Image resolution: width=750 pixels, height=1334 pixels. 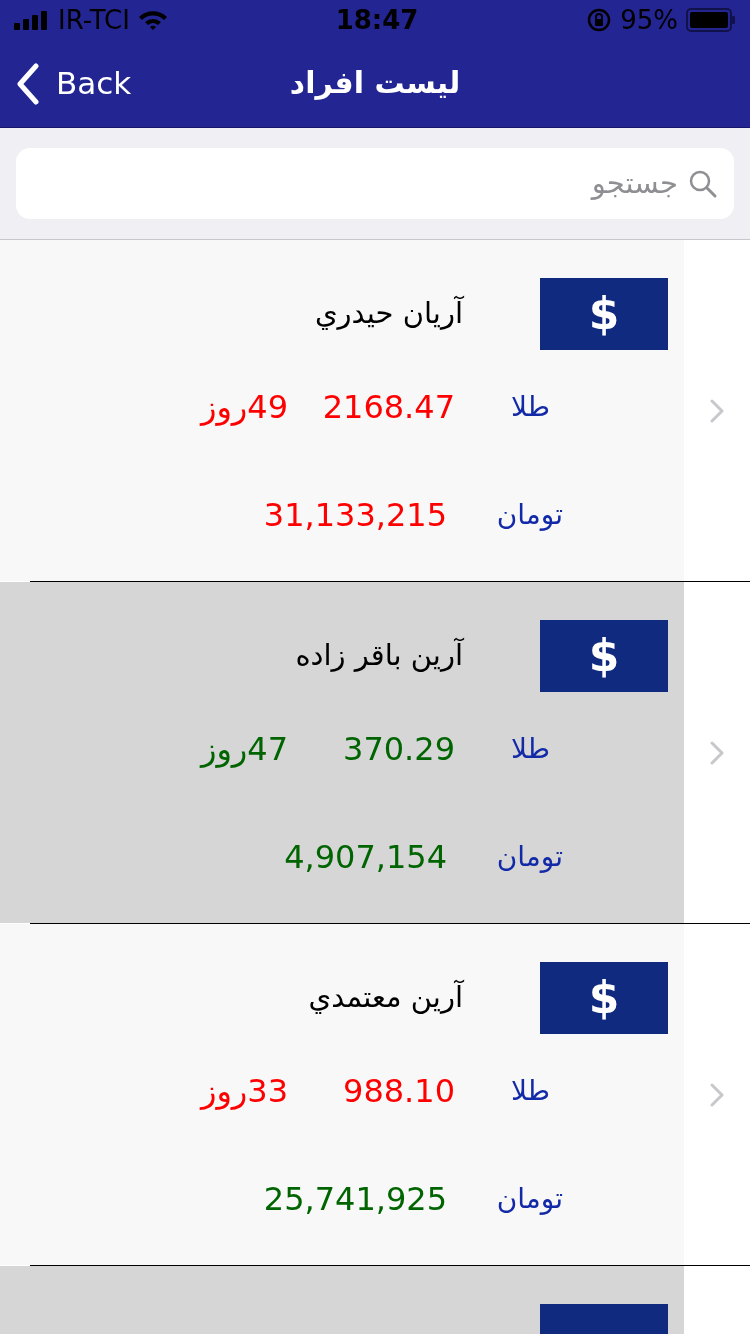 What do you see at coordinates (355, 515) in the screenshot?
I see `toman-value: 31,133,215` at bounding box center [355, 515].